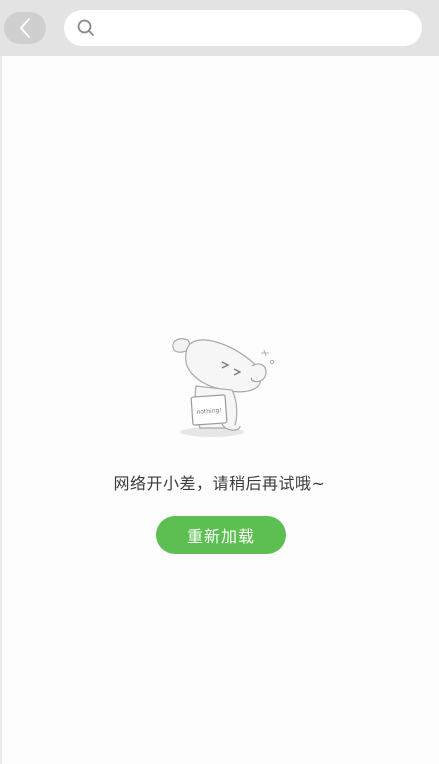 This screenshot has width=439, height=764. Describe the element at coordinates (1, 410) in the screenshot. I see `left-edge-divider` at that location.